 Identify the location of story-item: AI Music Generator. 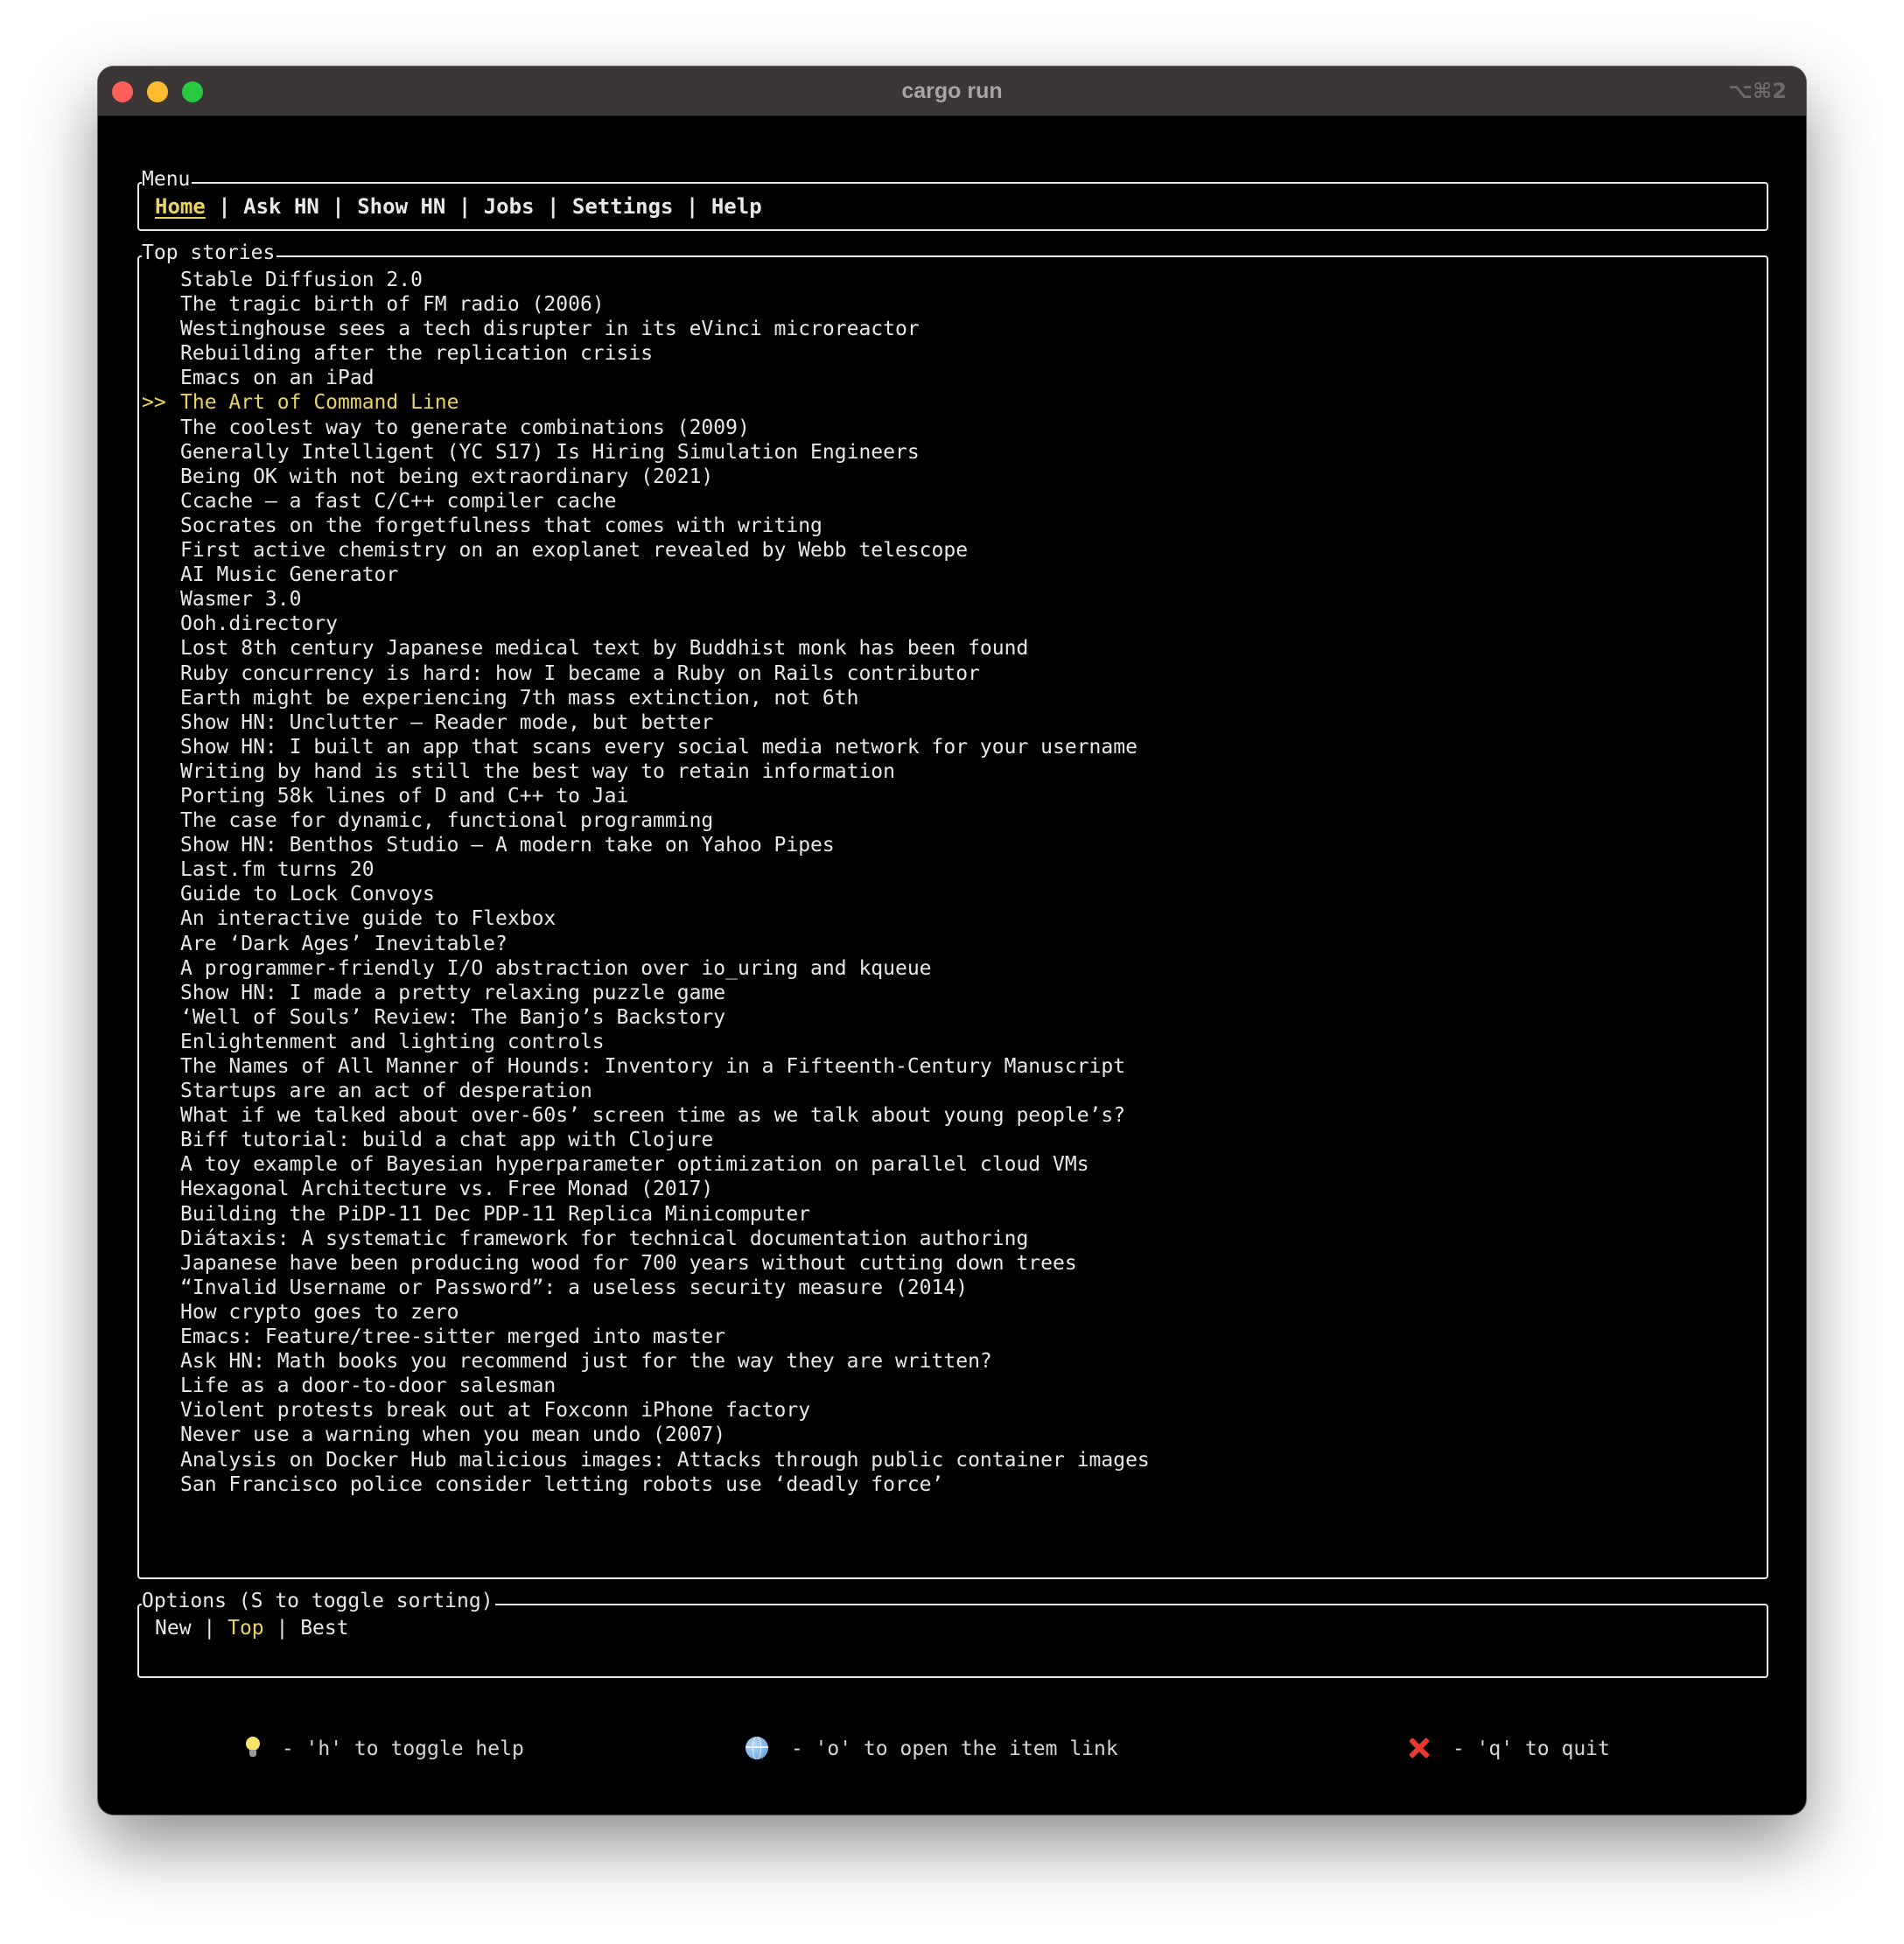
(646, 575).